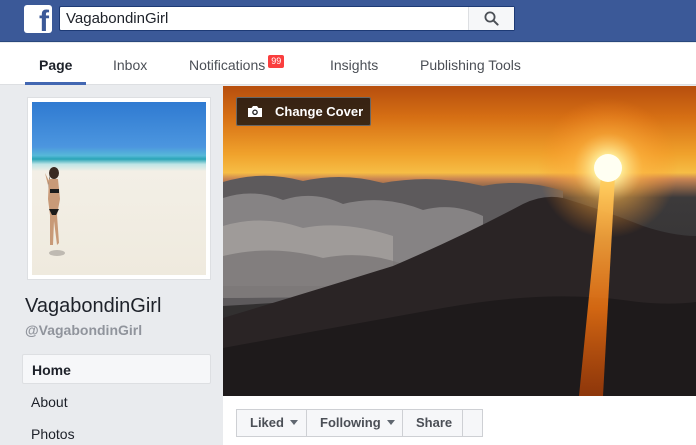 The height and width of the screenshot is (445, 696). What do you see at coordinates (116, 402) in the screenshot?
I see `sidebar-item-about: About` at bounding box center [116, 402].